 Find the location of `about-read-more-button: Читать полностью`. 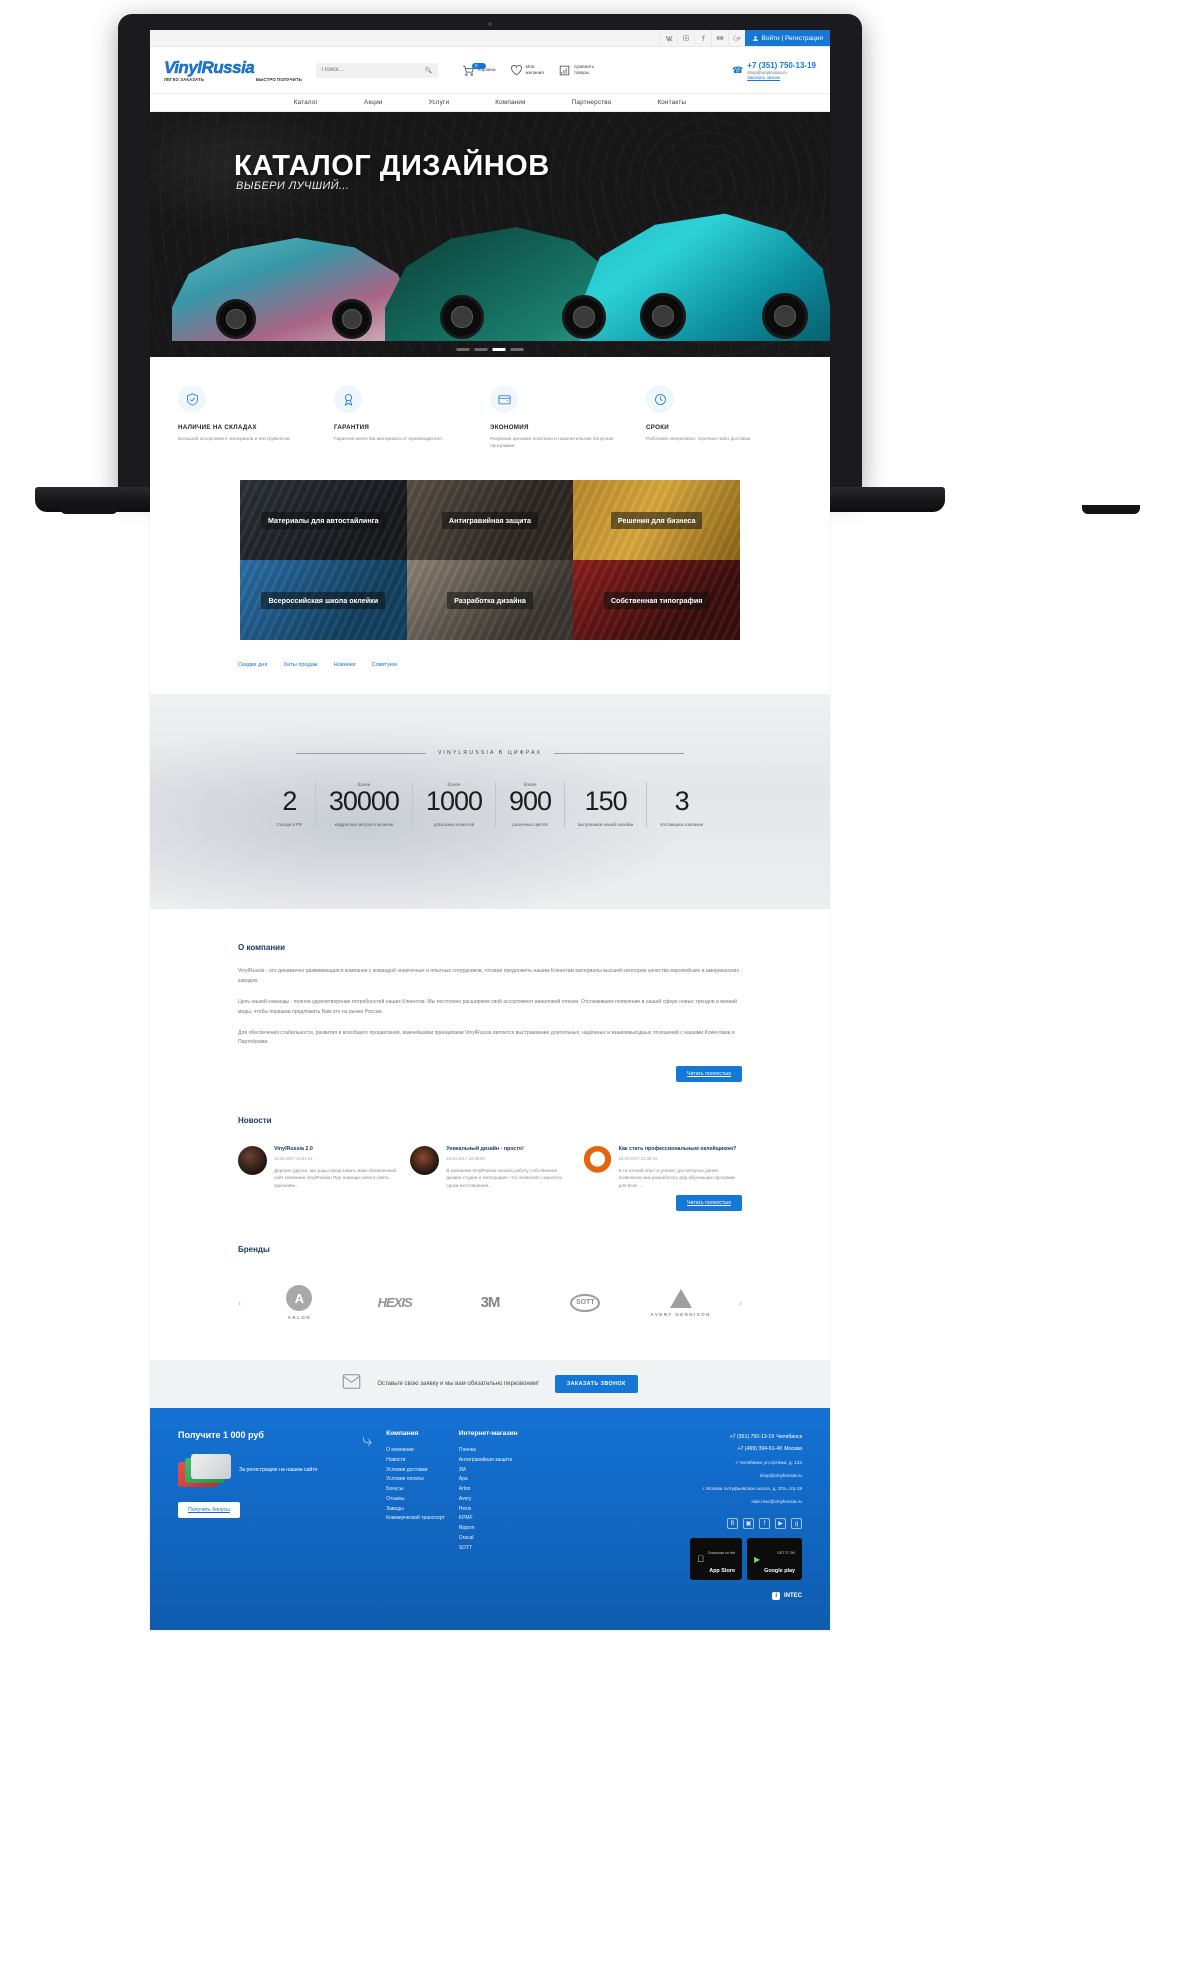

about-read-more-button: Читать полностью is located at coordinates (709, 1073).